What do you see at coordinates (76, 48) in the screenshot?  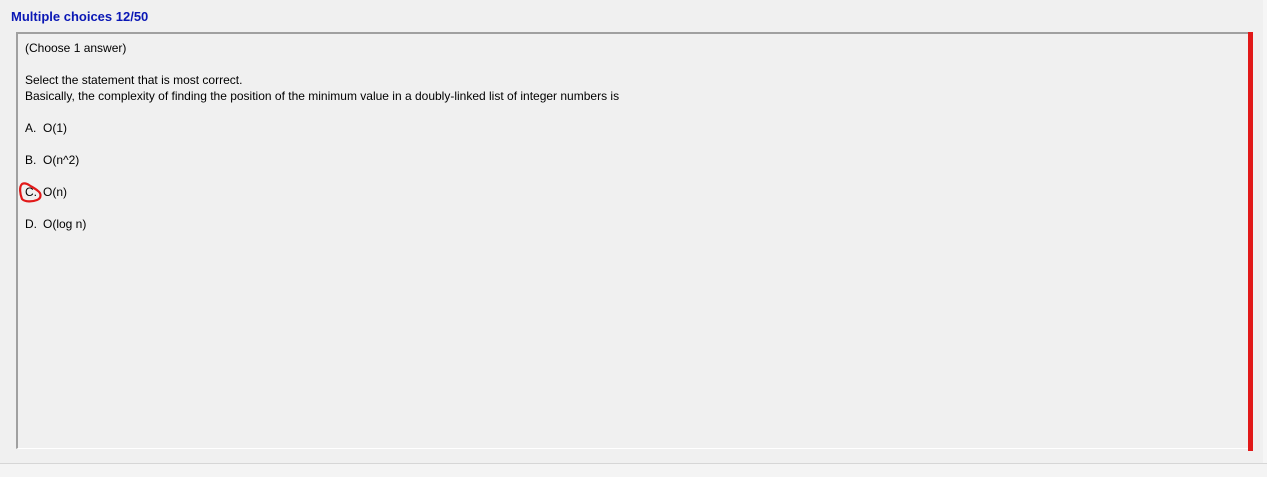 I see `answer-instruction: (Choose 1 answer)` at bounding box center [76, 48].